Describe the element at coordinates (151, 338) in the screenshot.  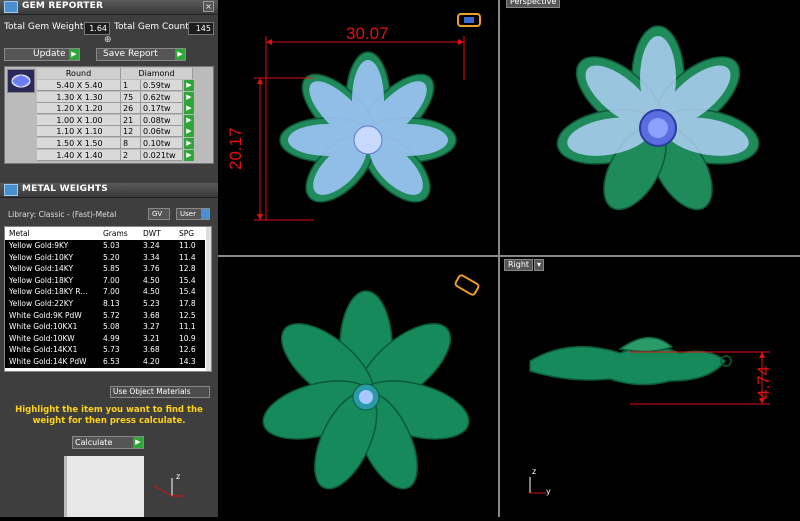
I see `metal-dwt-cell: 3.21` at that location.